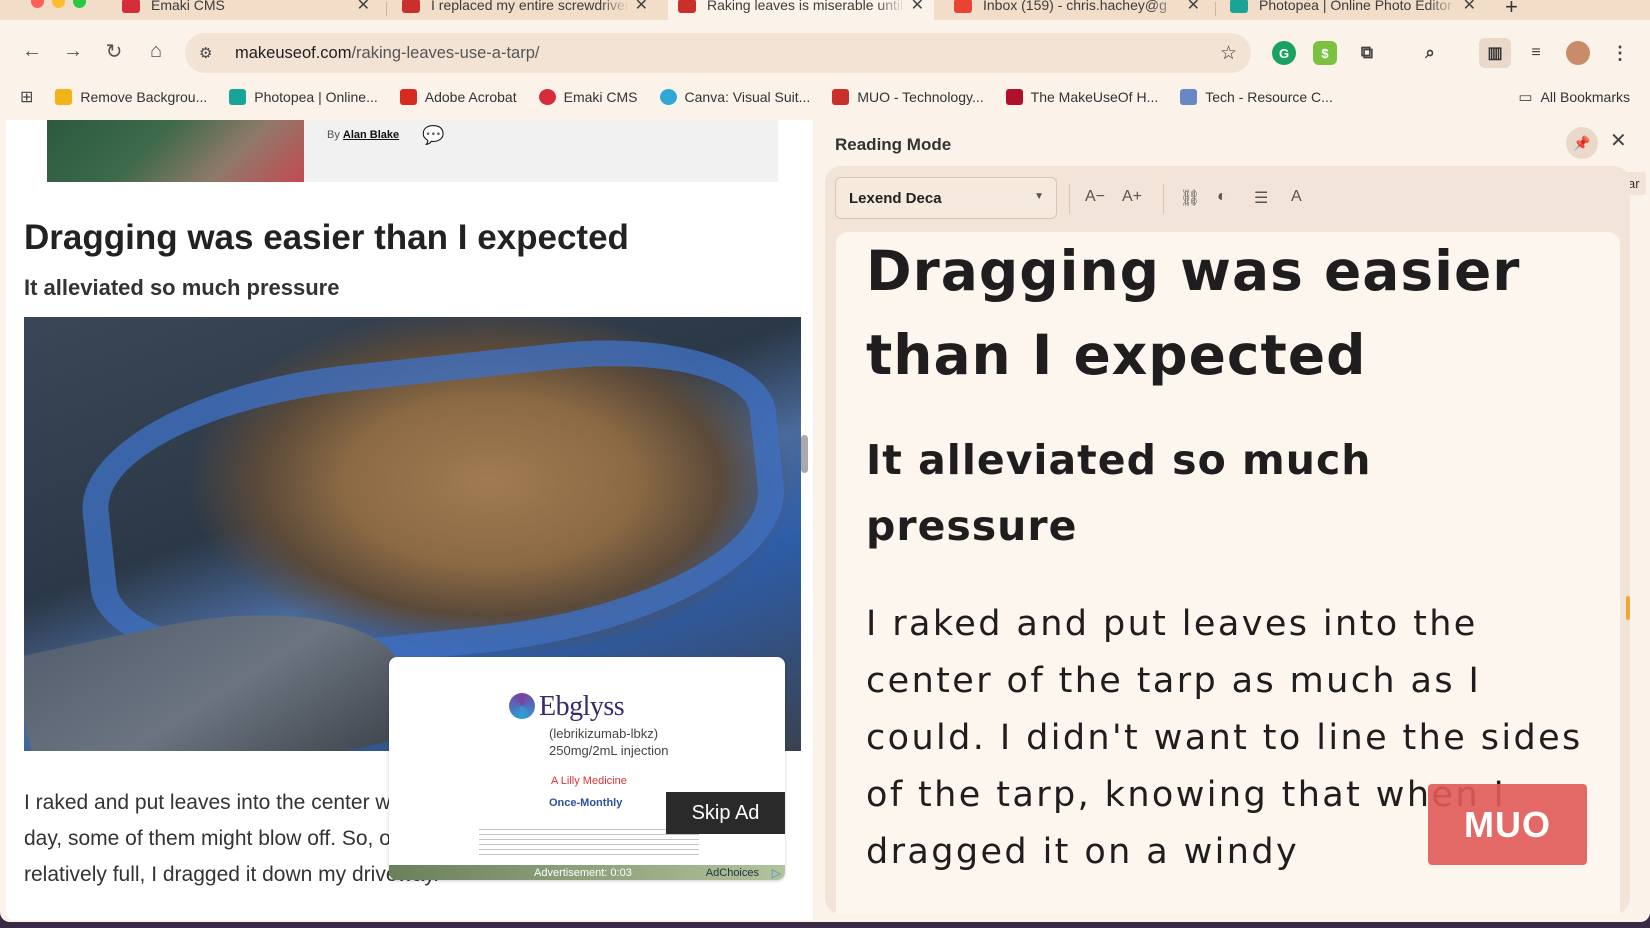 This screenshot has height=928, width=1650. Describe the element at coordinates (522, 706) in the screenshot. I see `ebglyss-logo-icon` at that location.